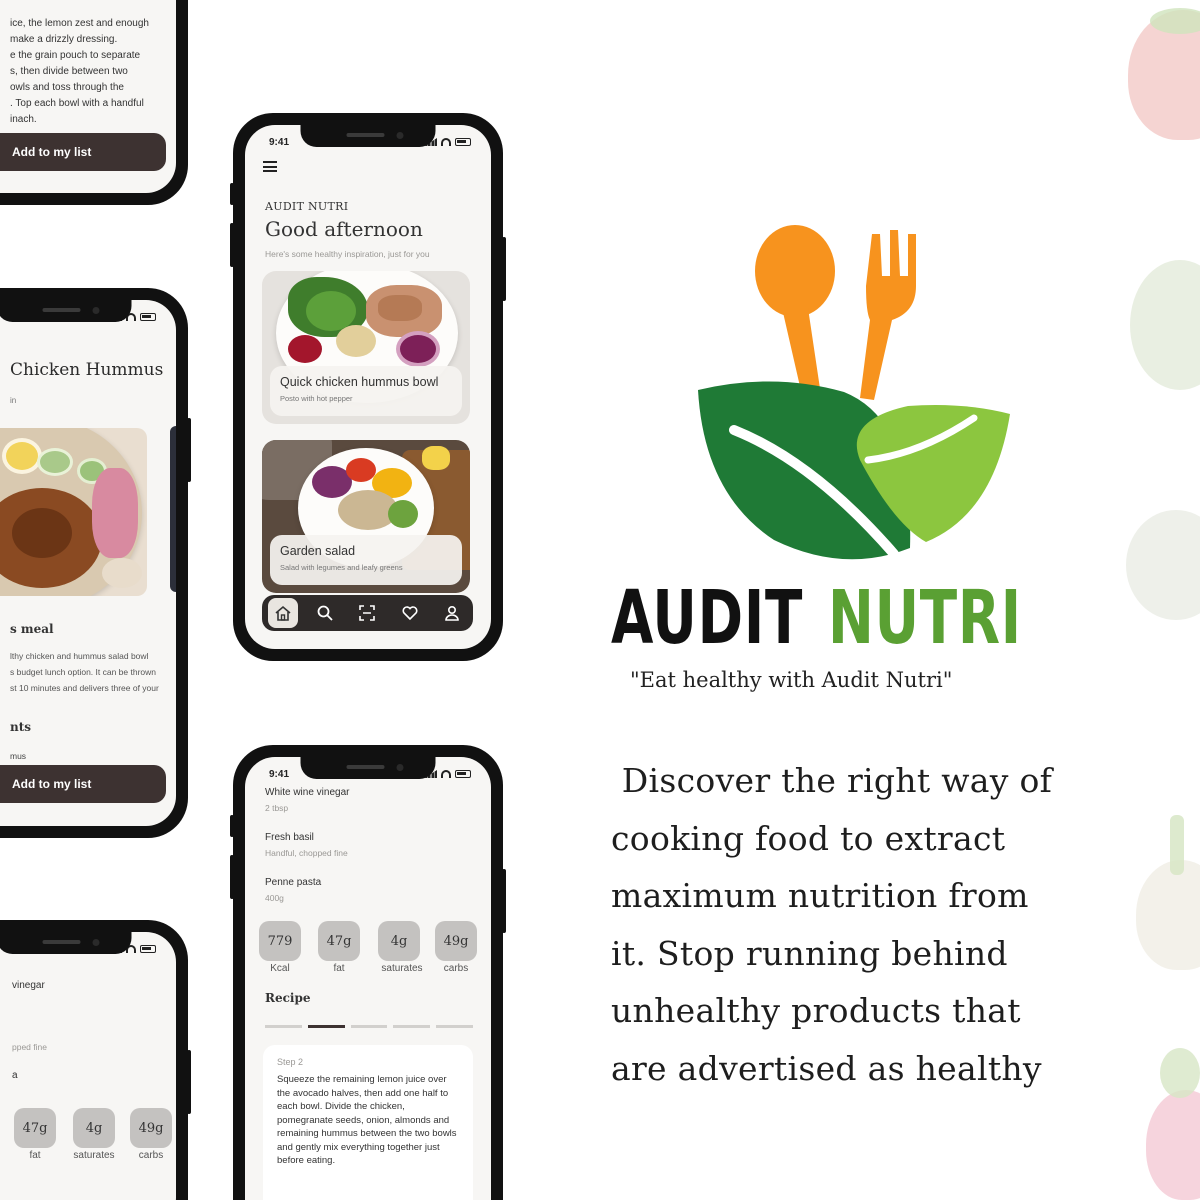 Image resolution: width=1200 pixels, height=1200 pixels. Describe the element at coordinates (290, 1062) in the screenshot. I see `step-label: Step 2` at that location.